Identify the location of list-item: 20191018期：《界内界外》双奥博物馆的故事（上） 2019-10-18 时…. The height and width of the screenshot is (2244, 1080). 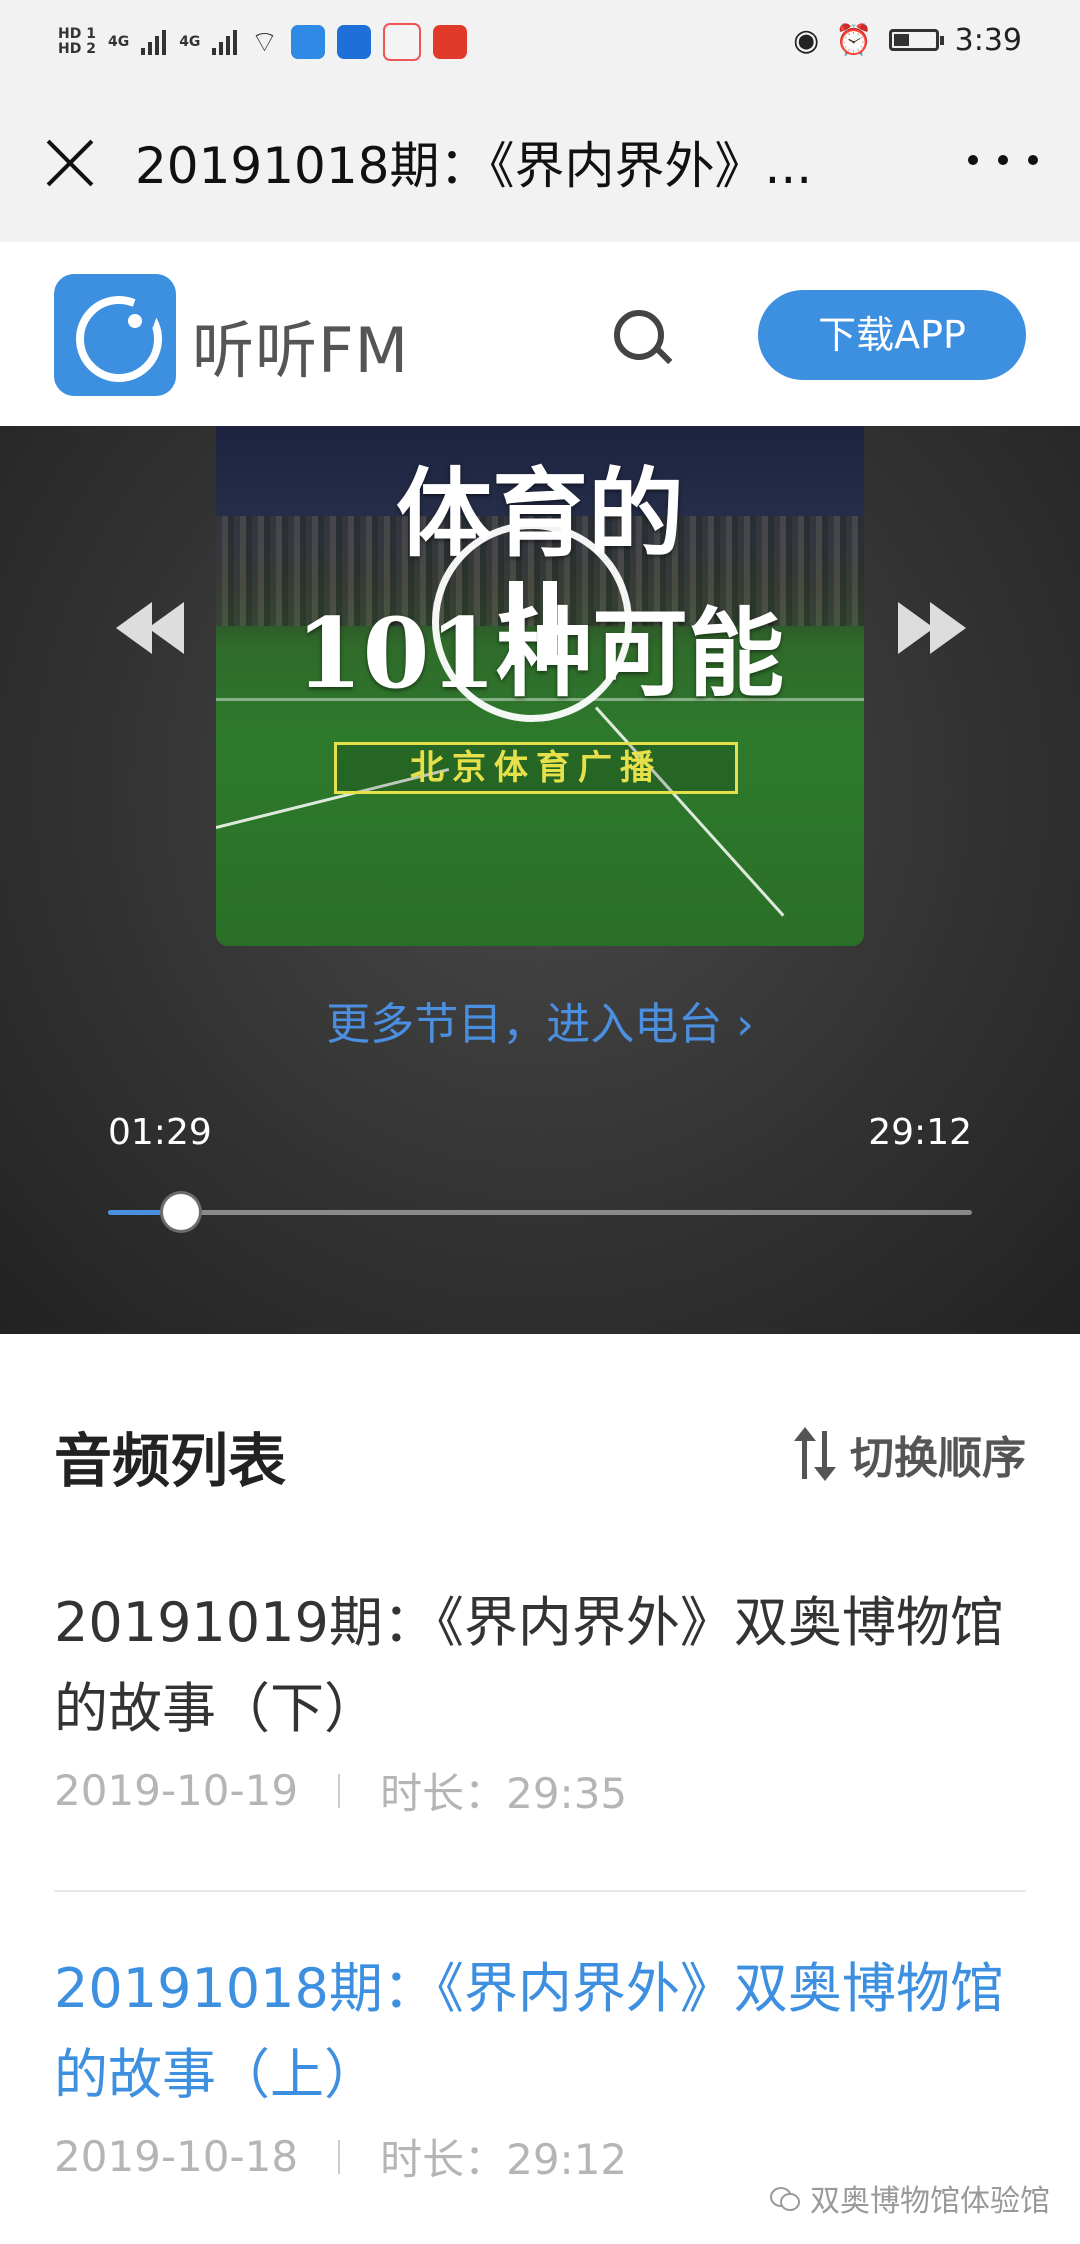
(540, 2066).